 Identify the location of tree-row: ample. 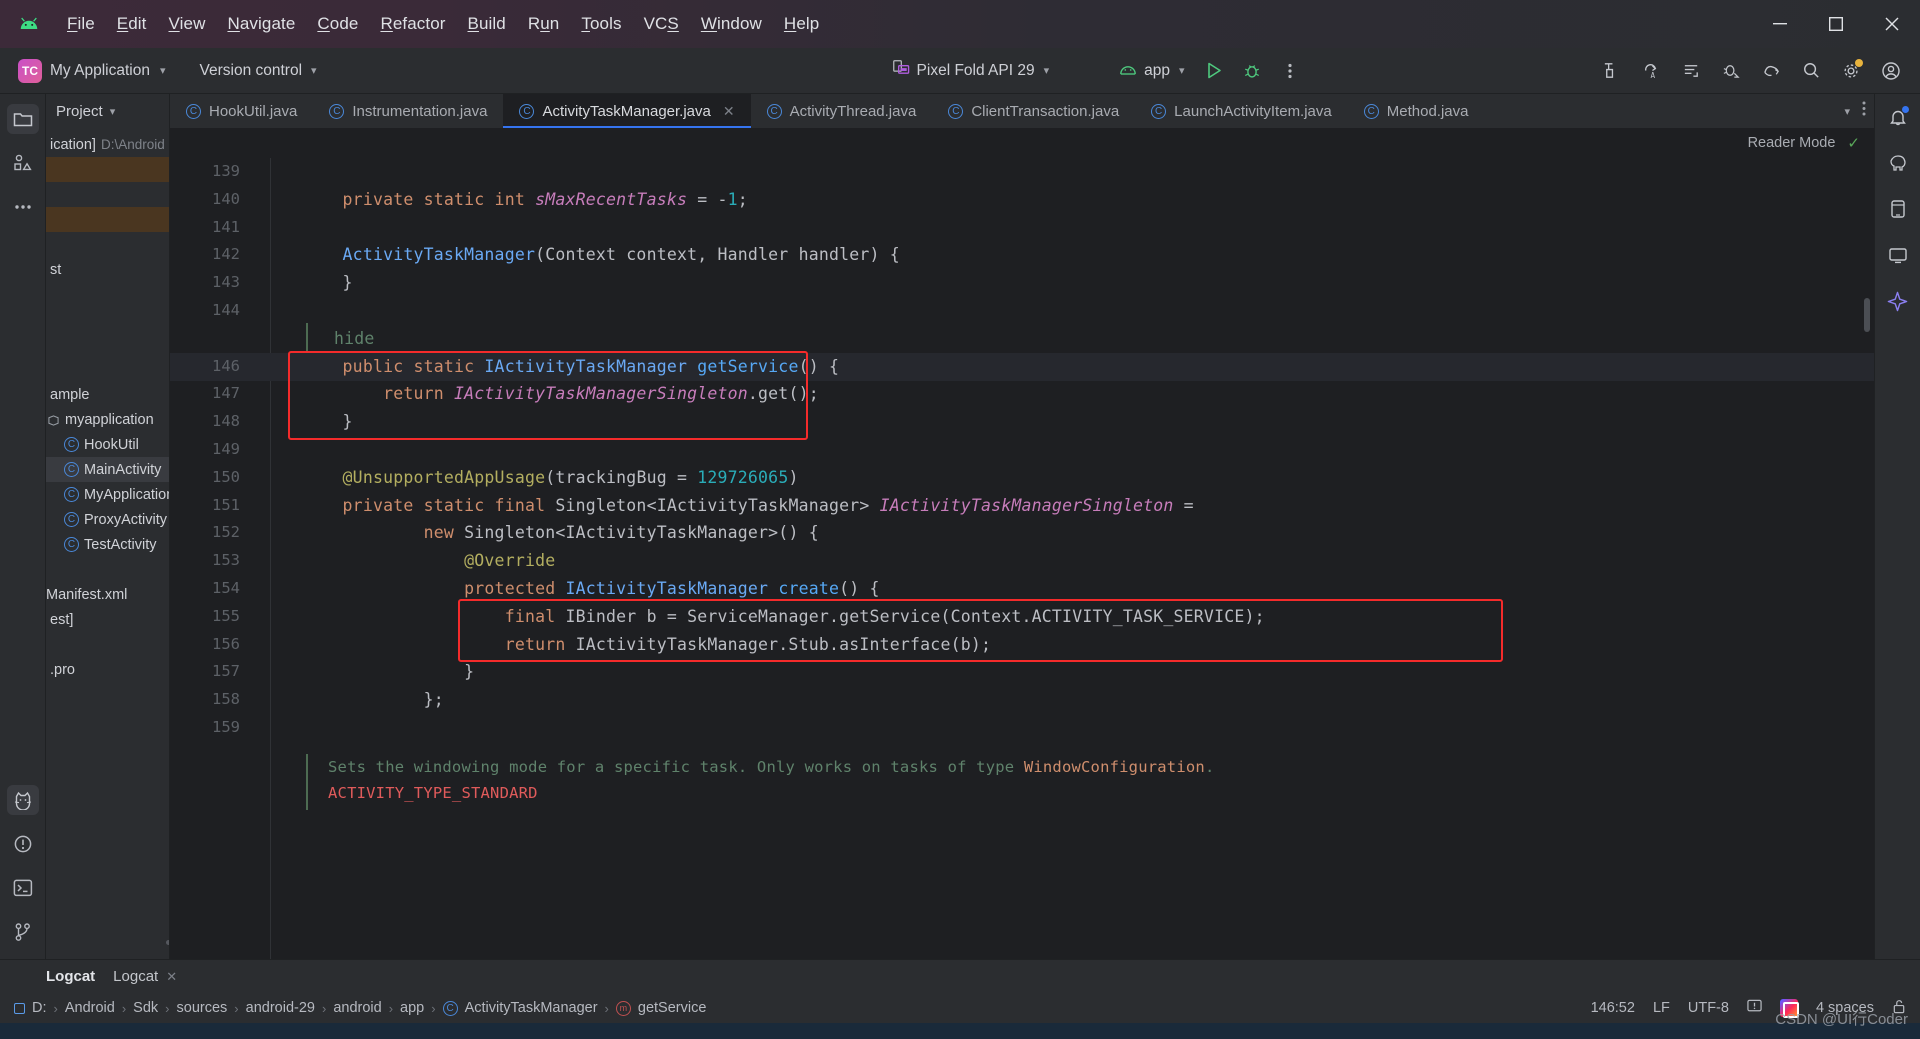
(107, 394).